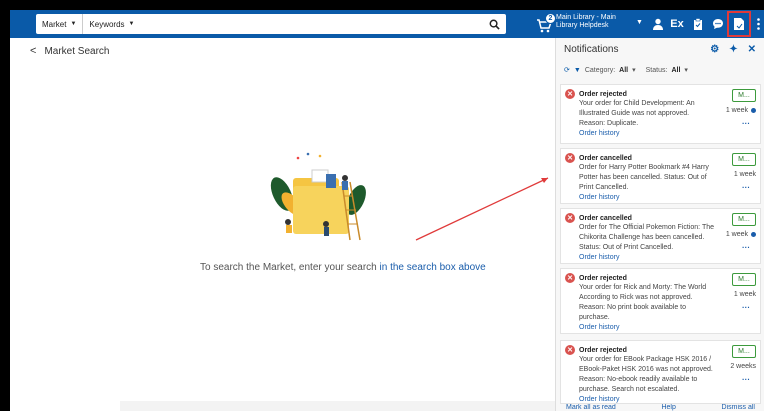 The height and width of the screenshot is (411, 764). What do you see at coordinates (752, 49) in the screenshot?
I see `close-icon: ✕` at bounding box center [752, 49].